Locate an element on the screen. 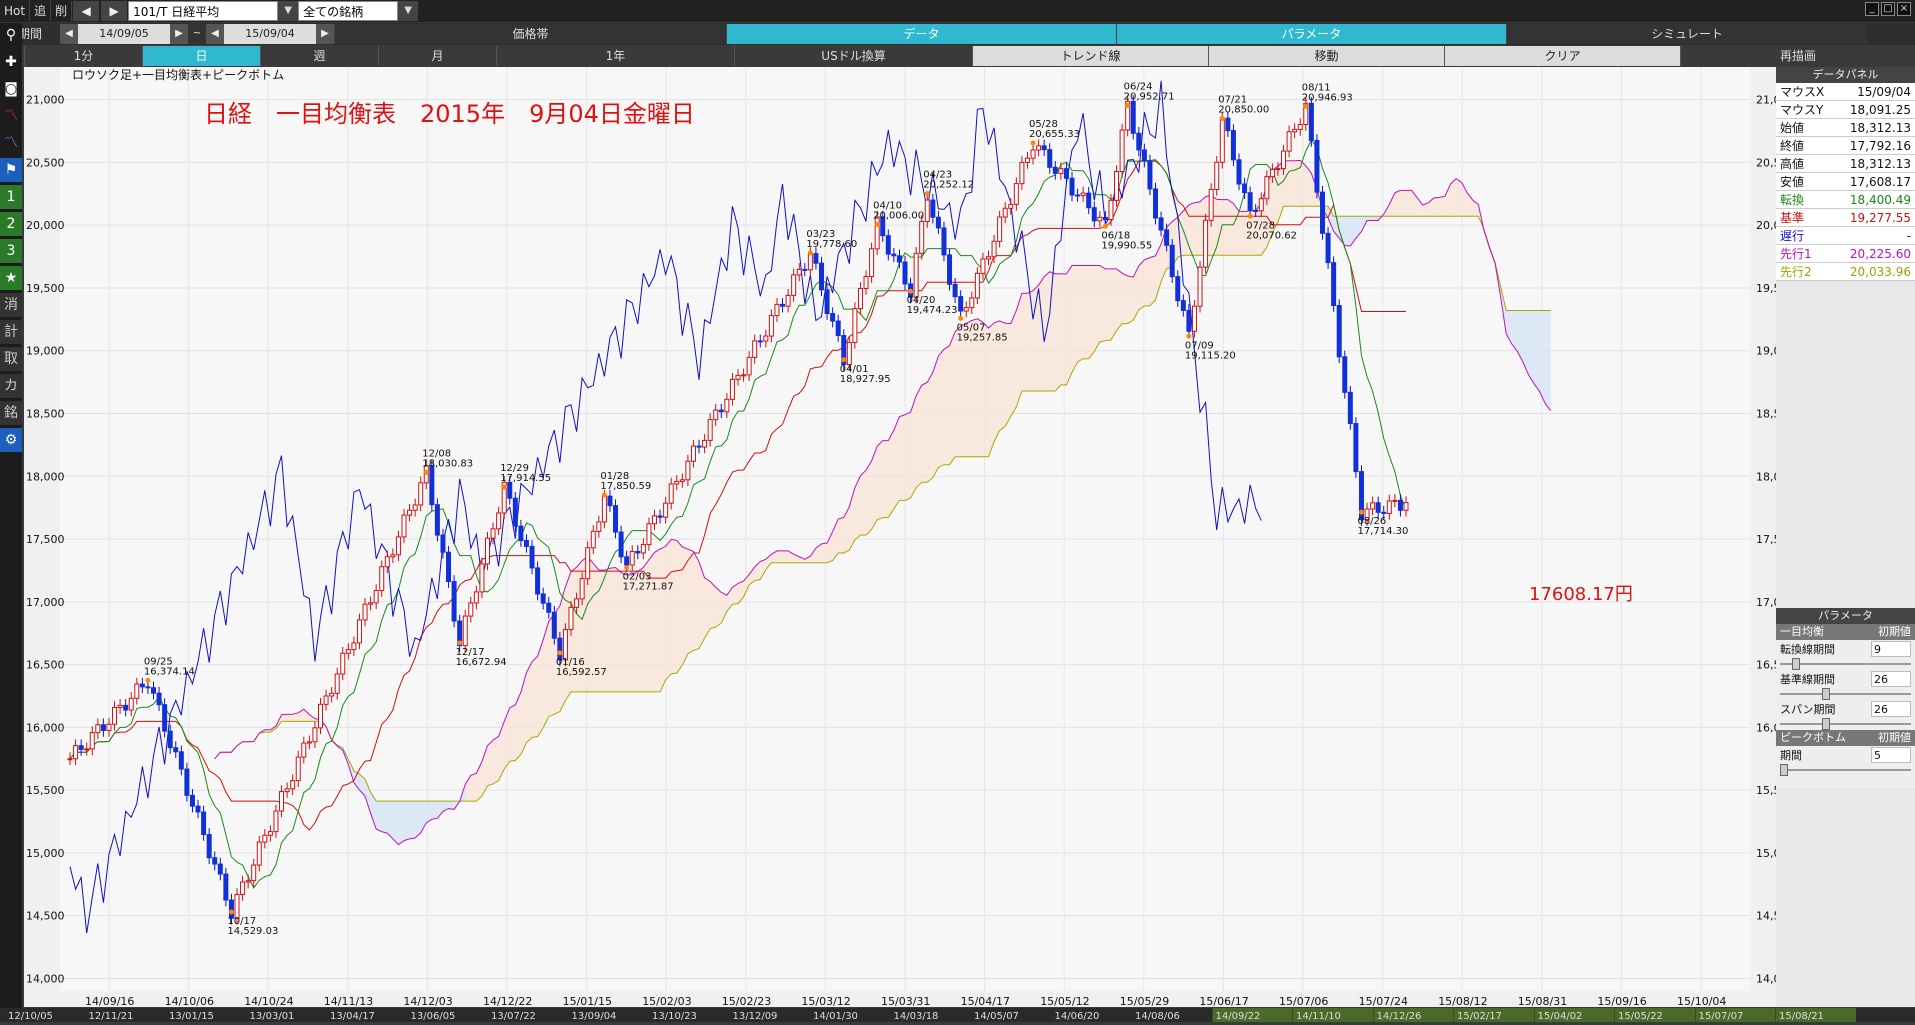 The height and width of the screenshot is (1025, 1915). peak-value: 17,714.30 is located at coordinates (1382, 531).